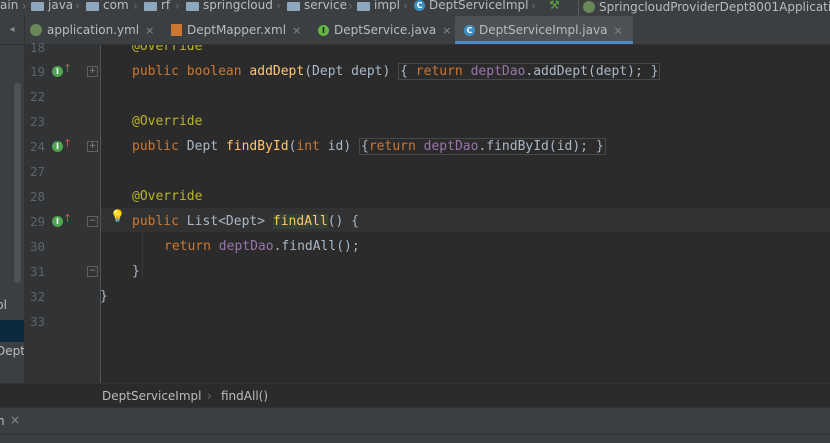 The width and height of the screenshot is (830, 443). I want to click on line-number: 33, so click(37, 321).